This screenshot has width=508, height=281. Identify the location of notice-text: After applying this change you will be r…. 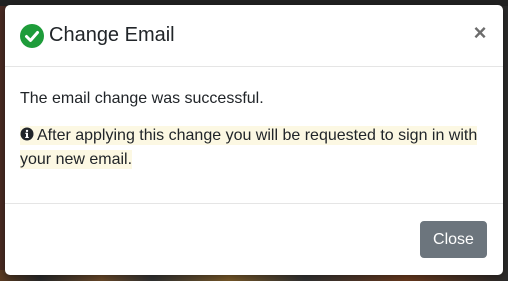
(249, 147).